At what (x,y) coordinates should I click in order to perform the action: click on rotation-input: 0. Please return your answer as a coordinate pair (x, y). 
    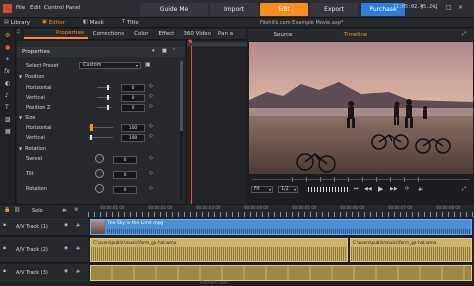
    Looking at the image, I should click on (125, 190).